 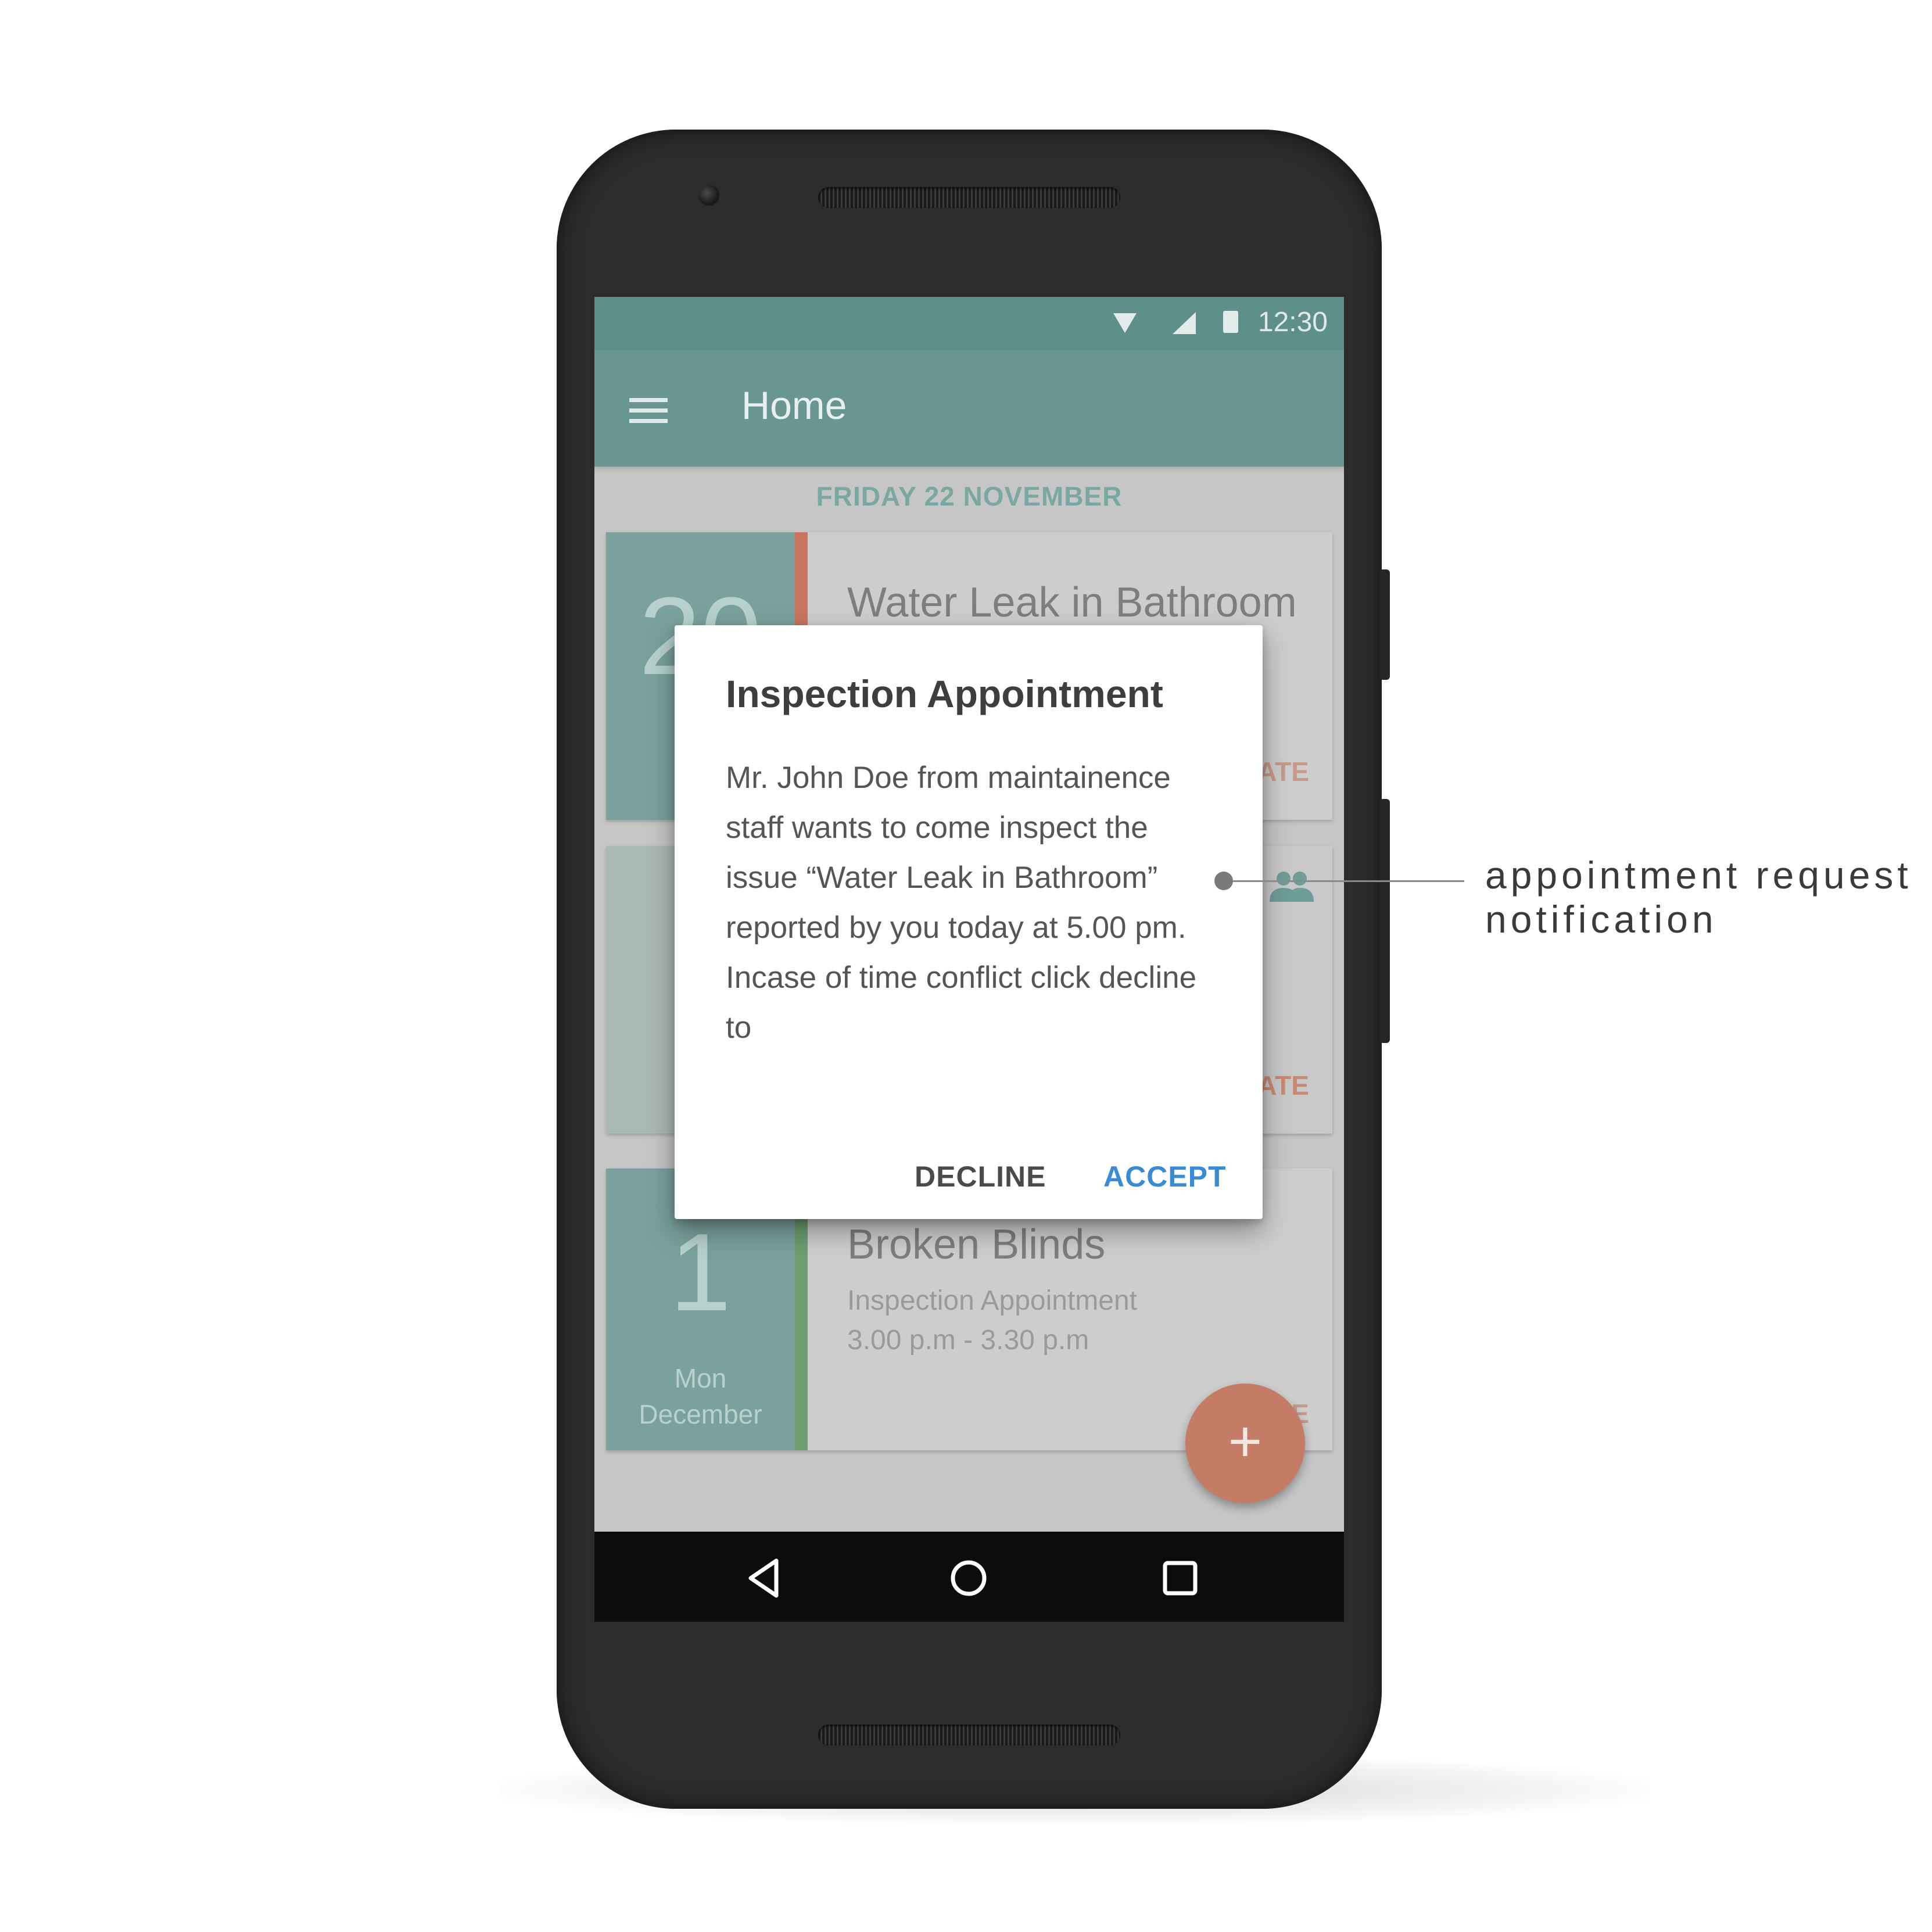 What do you see at coordinates (1385, 624) in the screenshot?
I see `power-button` at bounding box center [1385, 624].